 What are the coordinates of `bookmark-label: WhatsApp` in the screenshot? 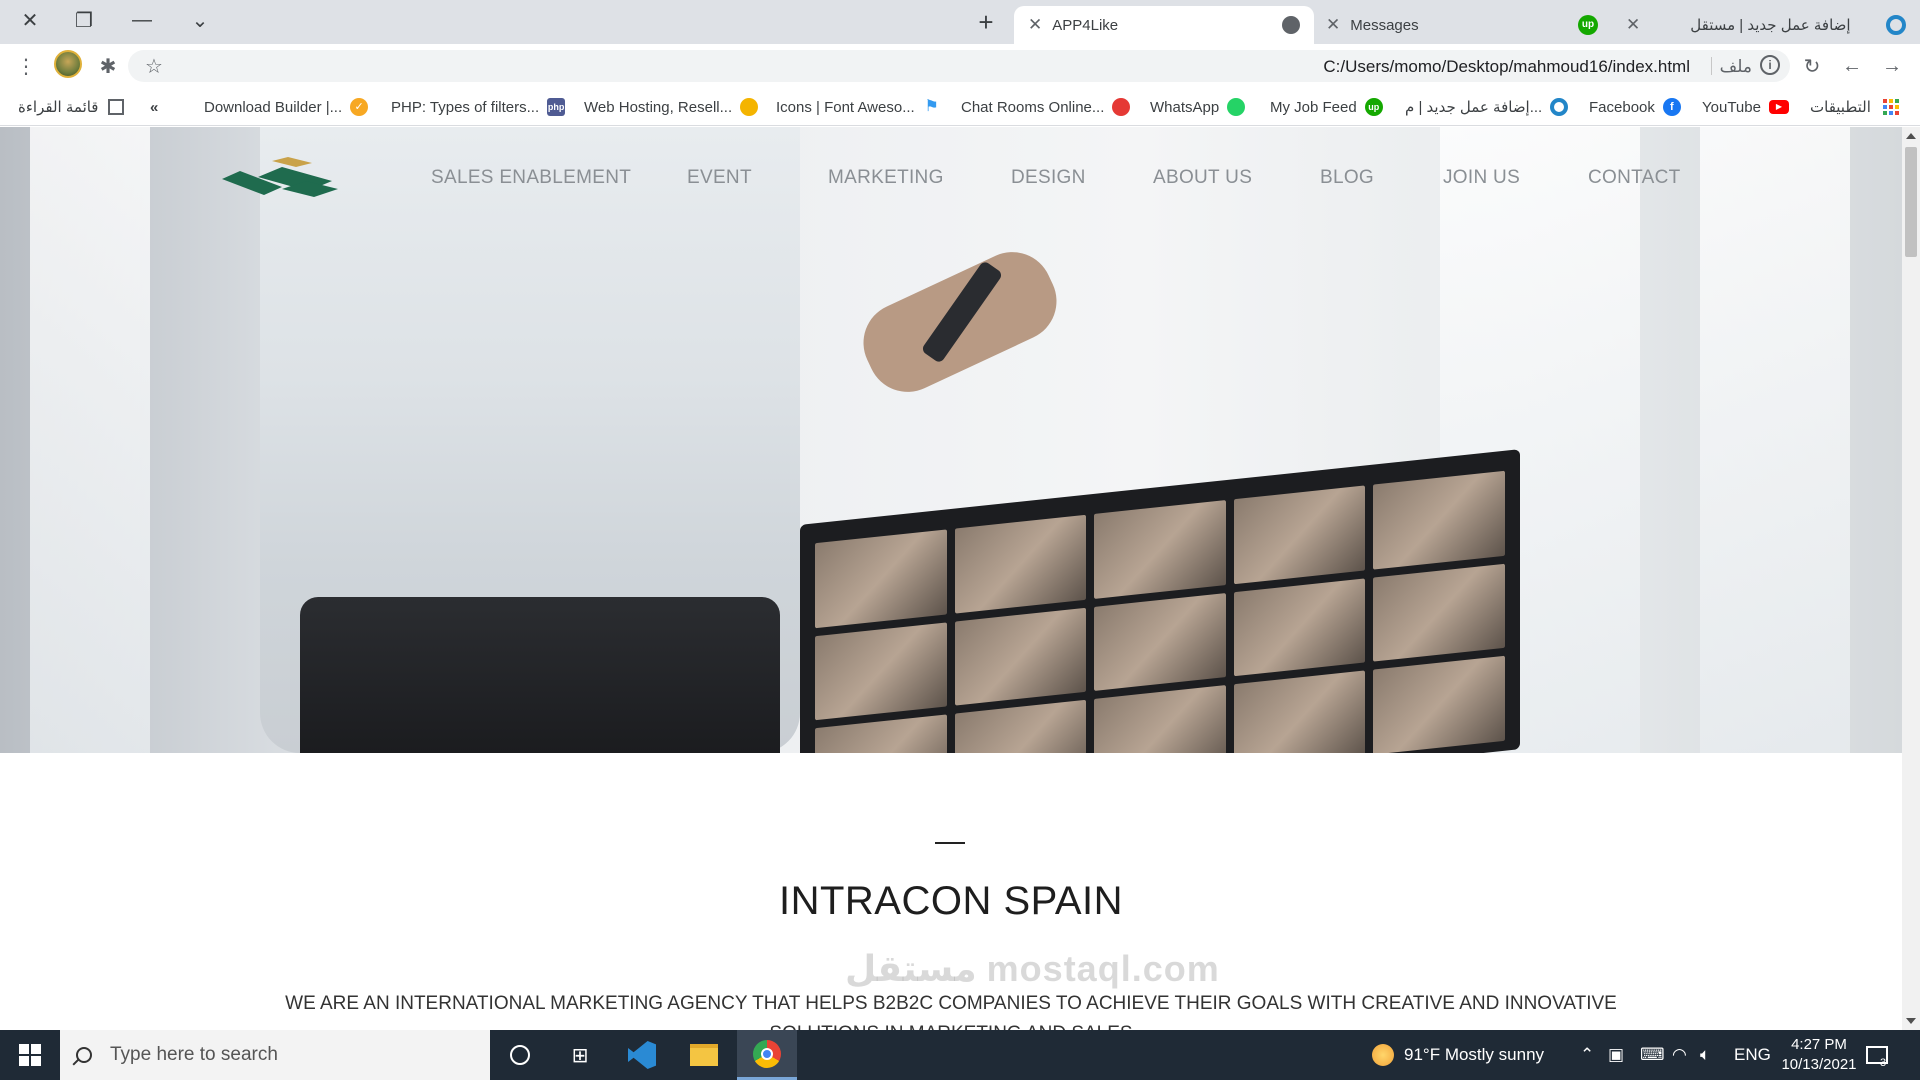 It's located at (1185, 107).